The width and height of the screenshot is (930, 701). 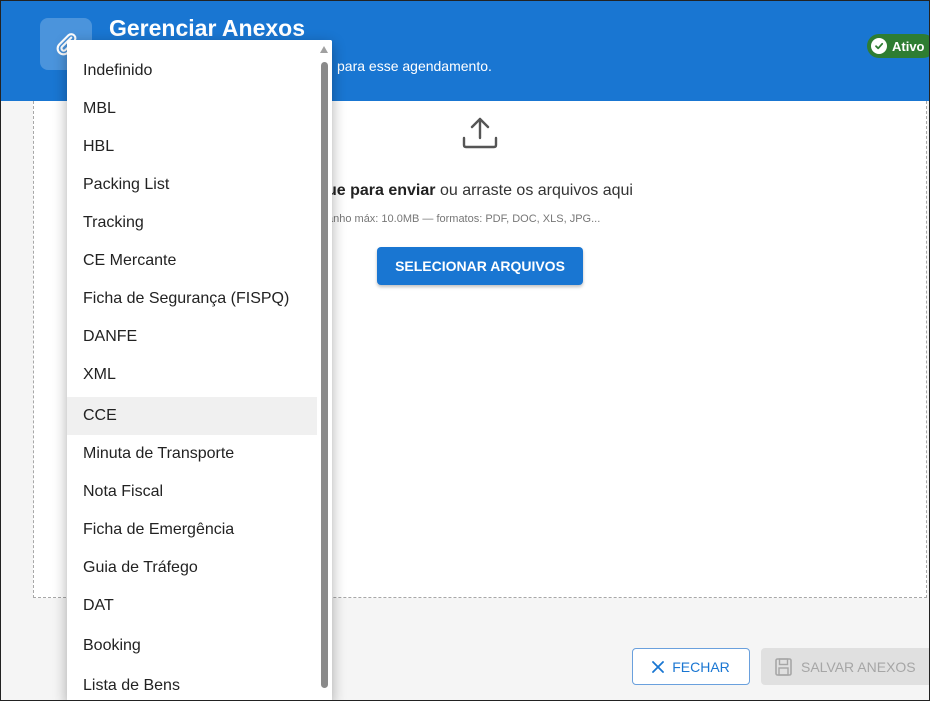 I want to click on dropdown-item: DANFE, so click(x=192, y=337).